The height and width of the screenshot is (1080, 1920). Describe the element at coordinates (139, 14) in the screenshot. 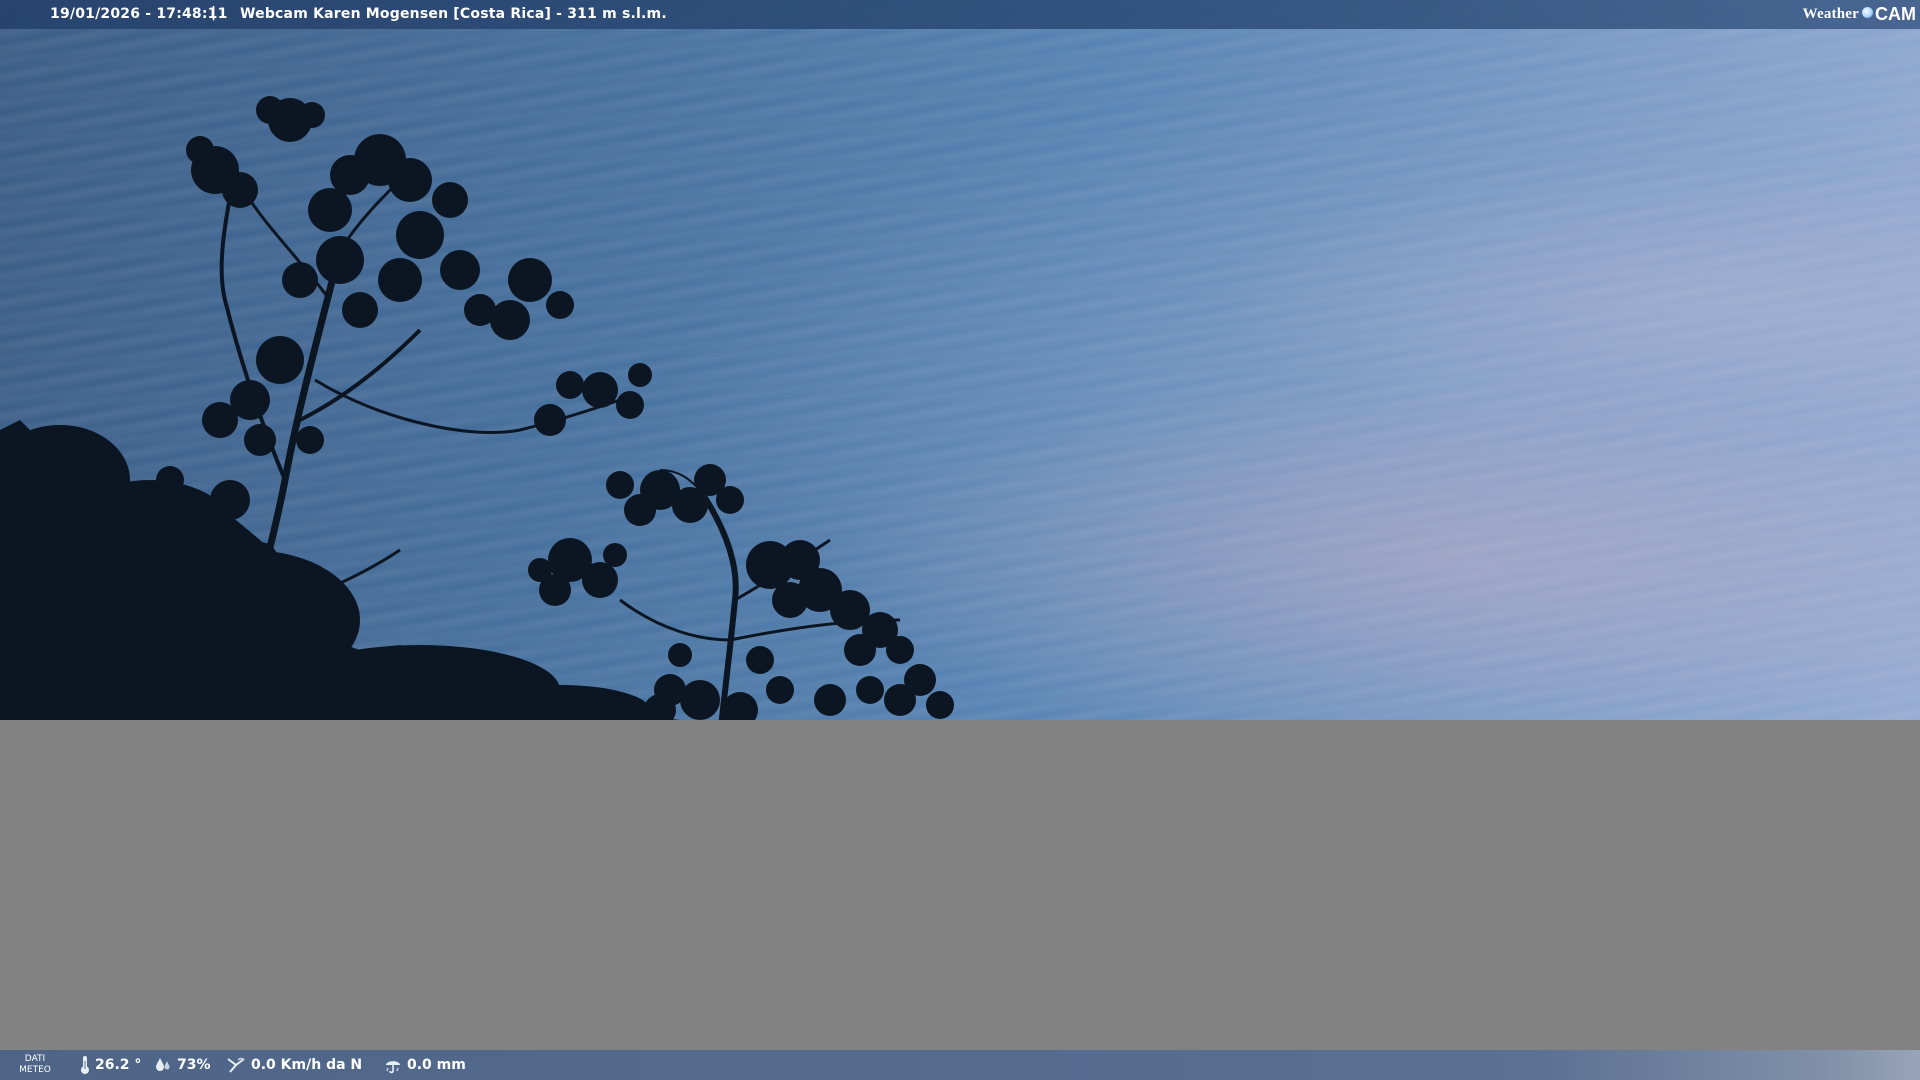

I see `timestamp: 19/01/2026 - 17:48:11` at that location.